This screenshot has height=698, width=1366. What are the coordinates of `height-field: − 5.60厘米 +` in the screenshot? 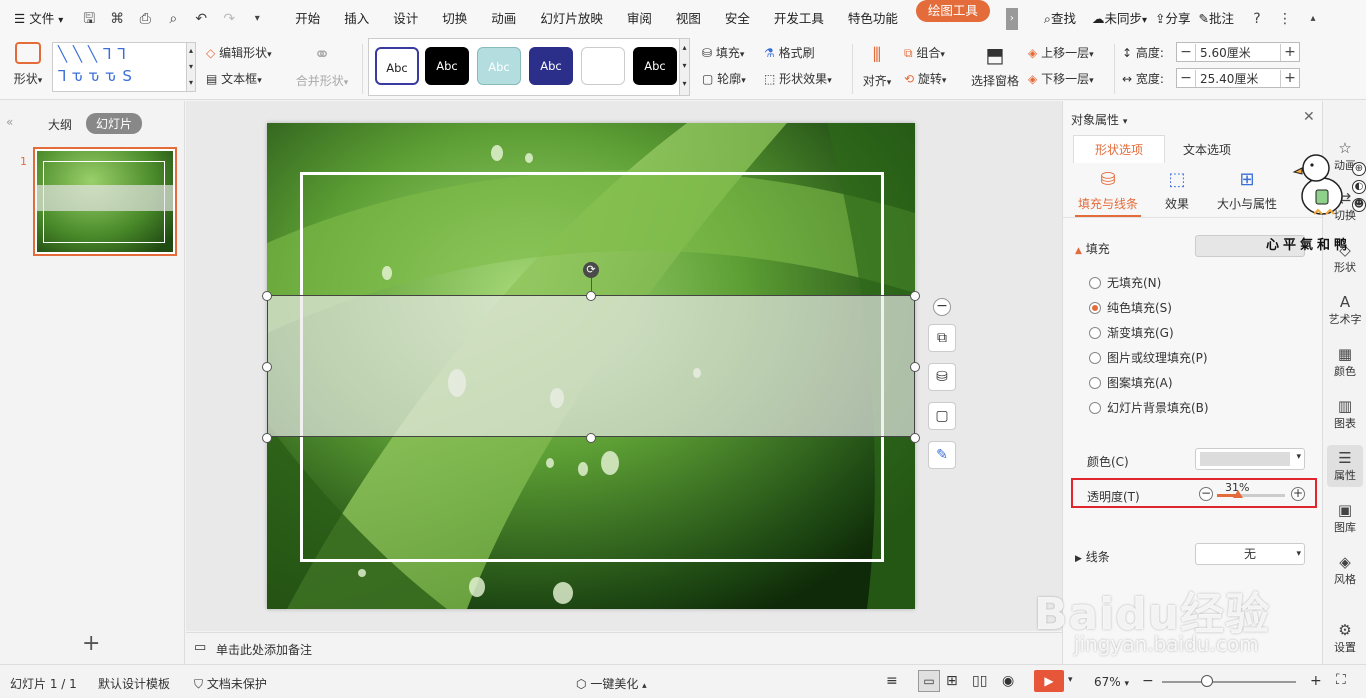 It's located at (1238, 52).